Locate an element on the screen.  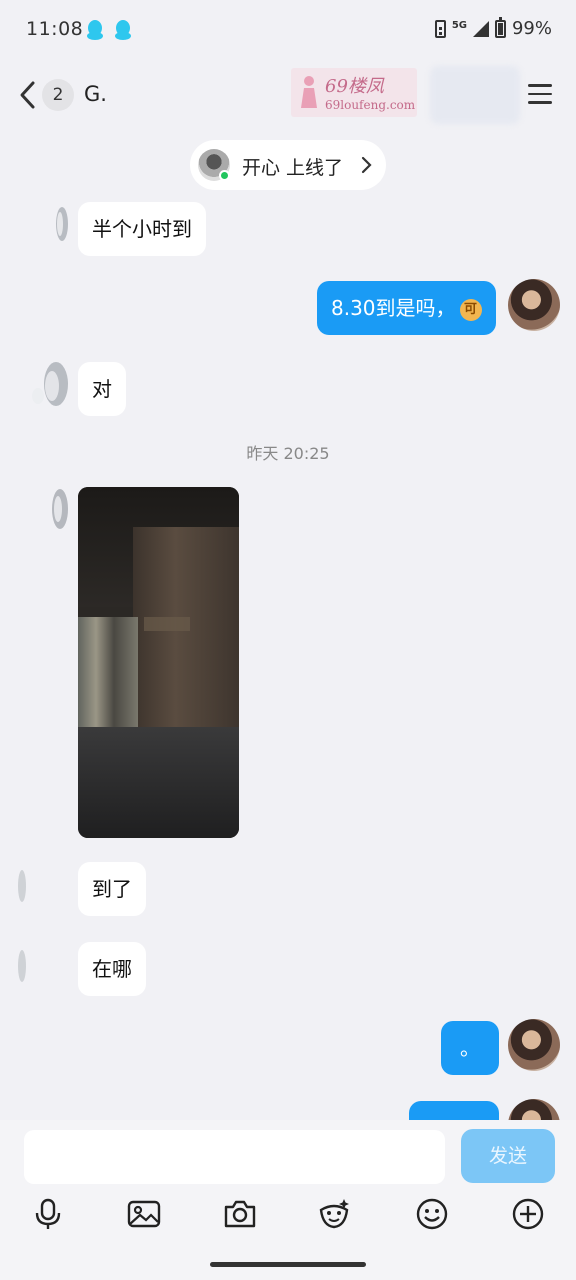
online-status-dot is located at coordinates (224, 175).